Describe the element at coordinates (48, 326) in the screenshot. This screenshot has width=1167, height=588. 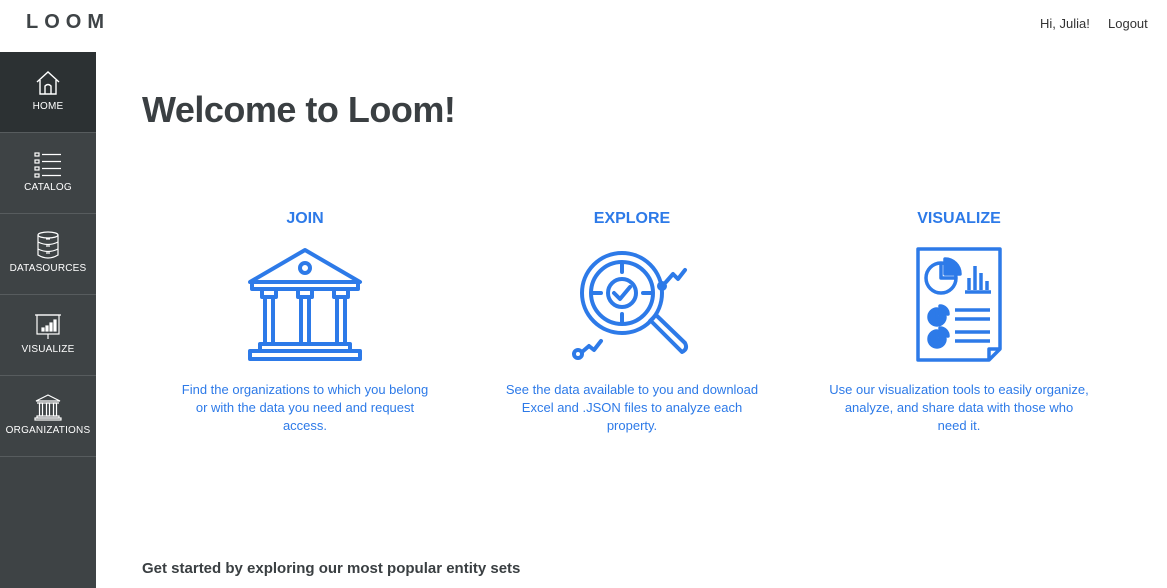
I see `chart-board-icon` at that location.